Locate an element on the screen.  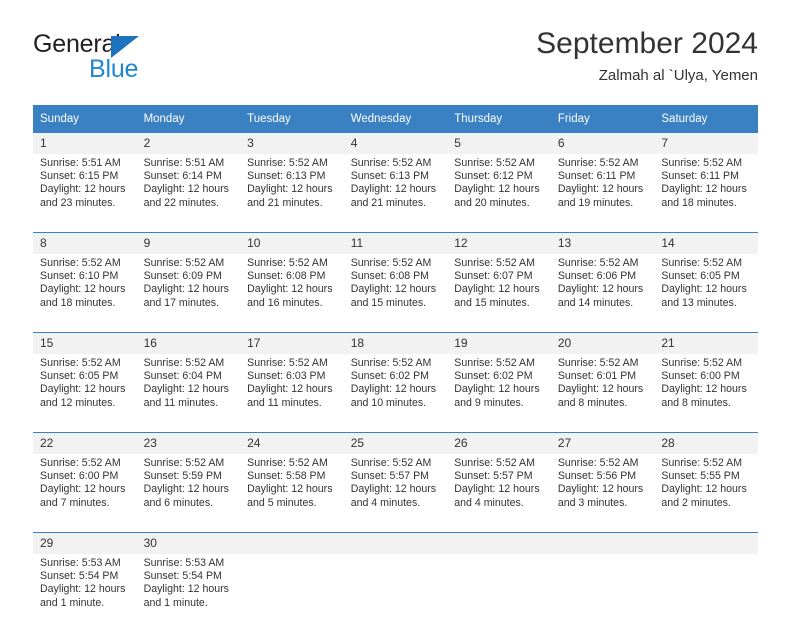
day-number-cell: 5 is located at coordinates (499, 143).